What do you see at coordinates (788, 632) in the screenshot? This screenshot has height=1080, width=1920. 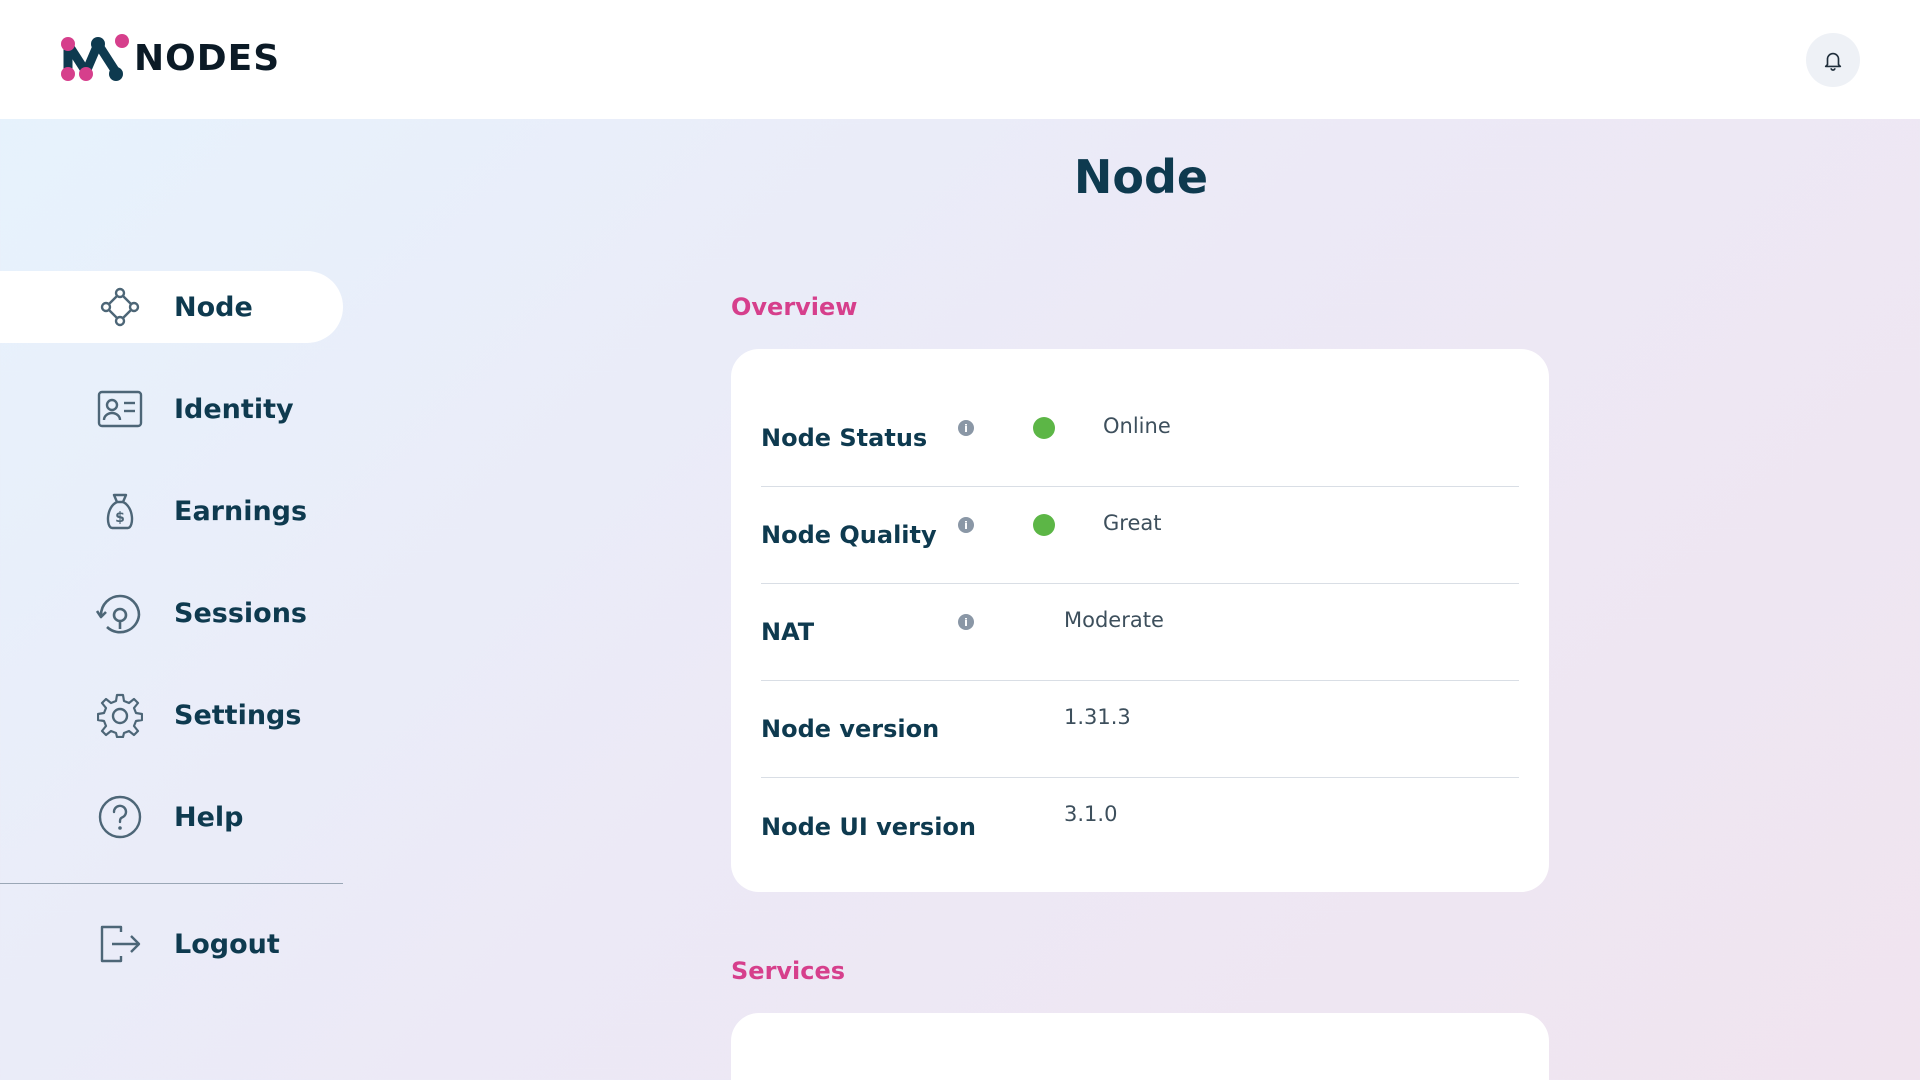 I see `row-label: NAT` at bounding box center [788, 632].